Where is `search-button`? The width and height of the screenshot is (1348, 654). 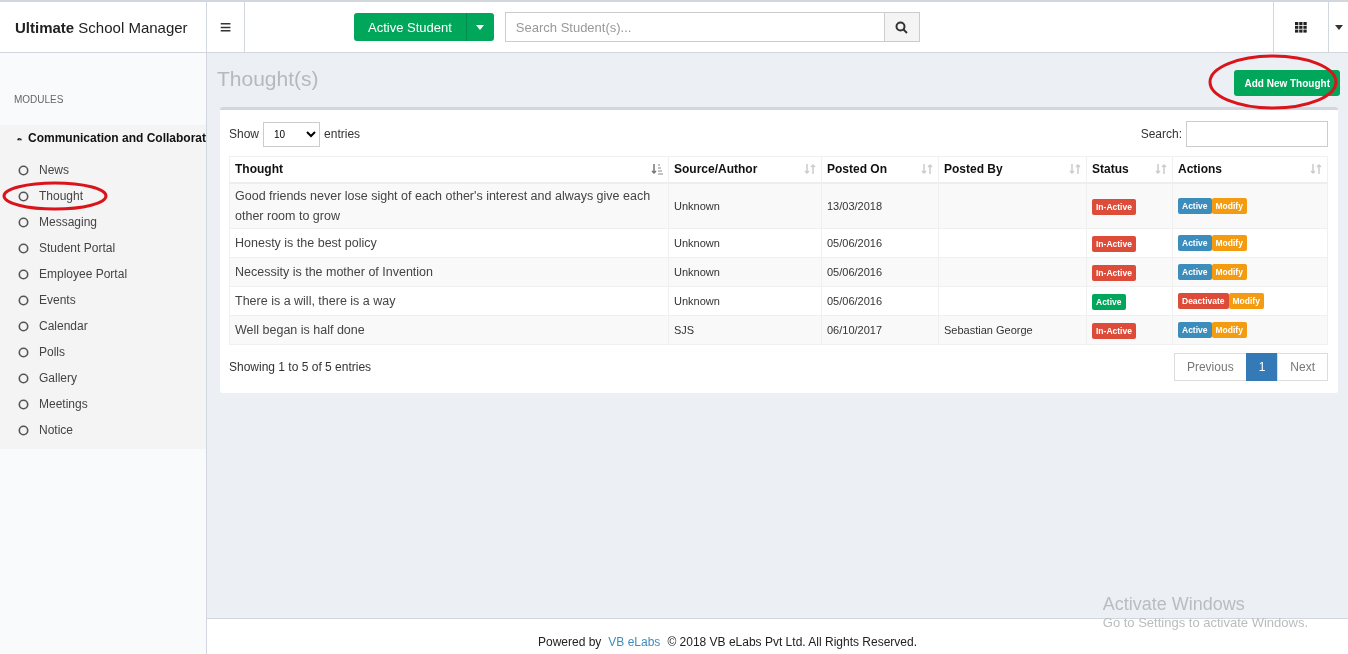 search-button is located at coordinates (902, 27).